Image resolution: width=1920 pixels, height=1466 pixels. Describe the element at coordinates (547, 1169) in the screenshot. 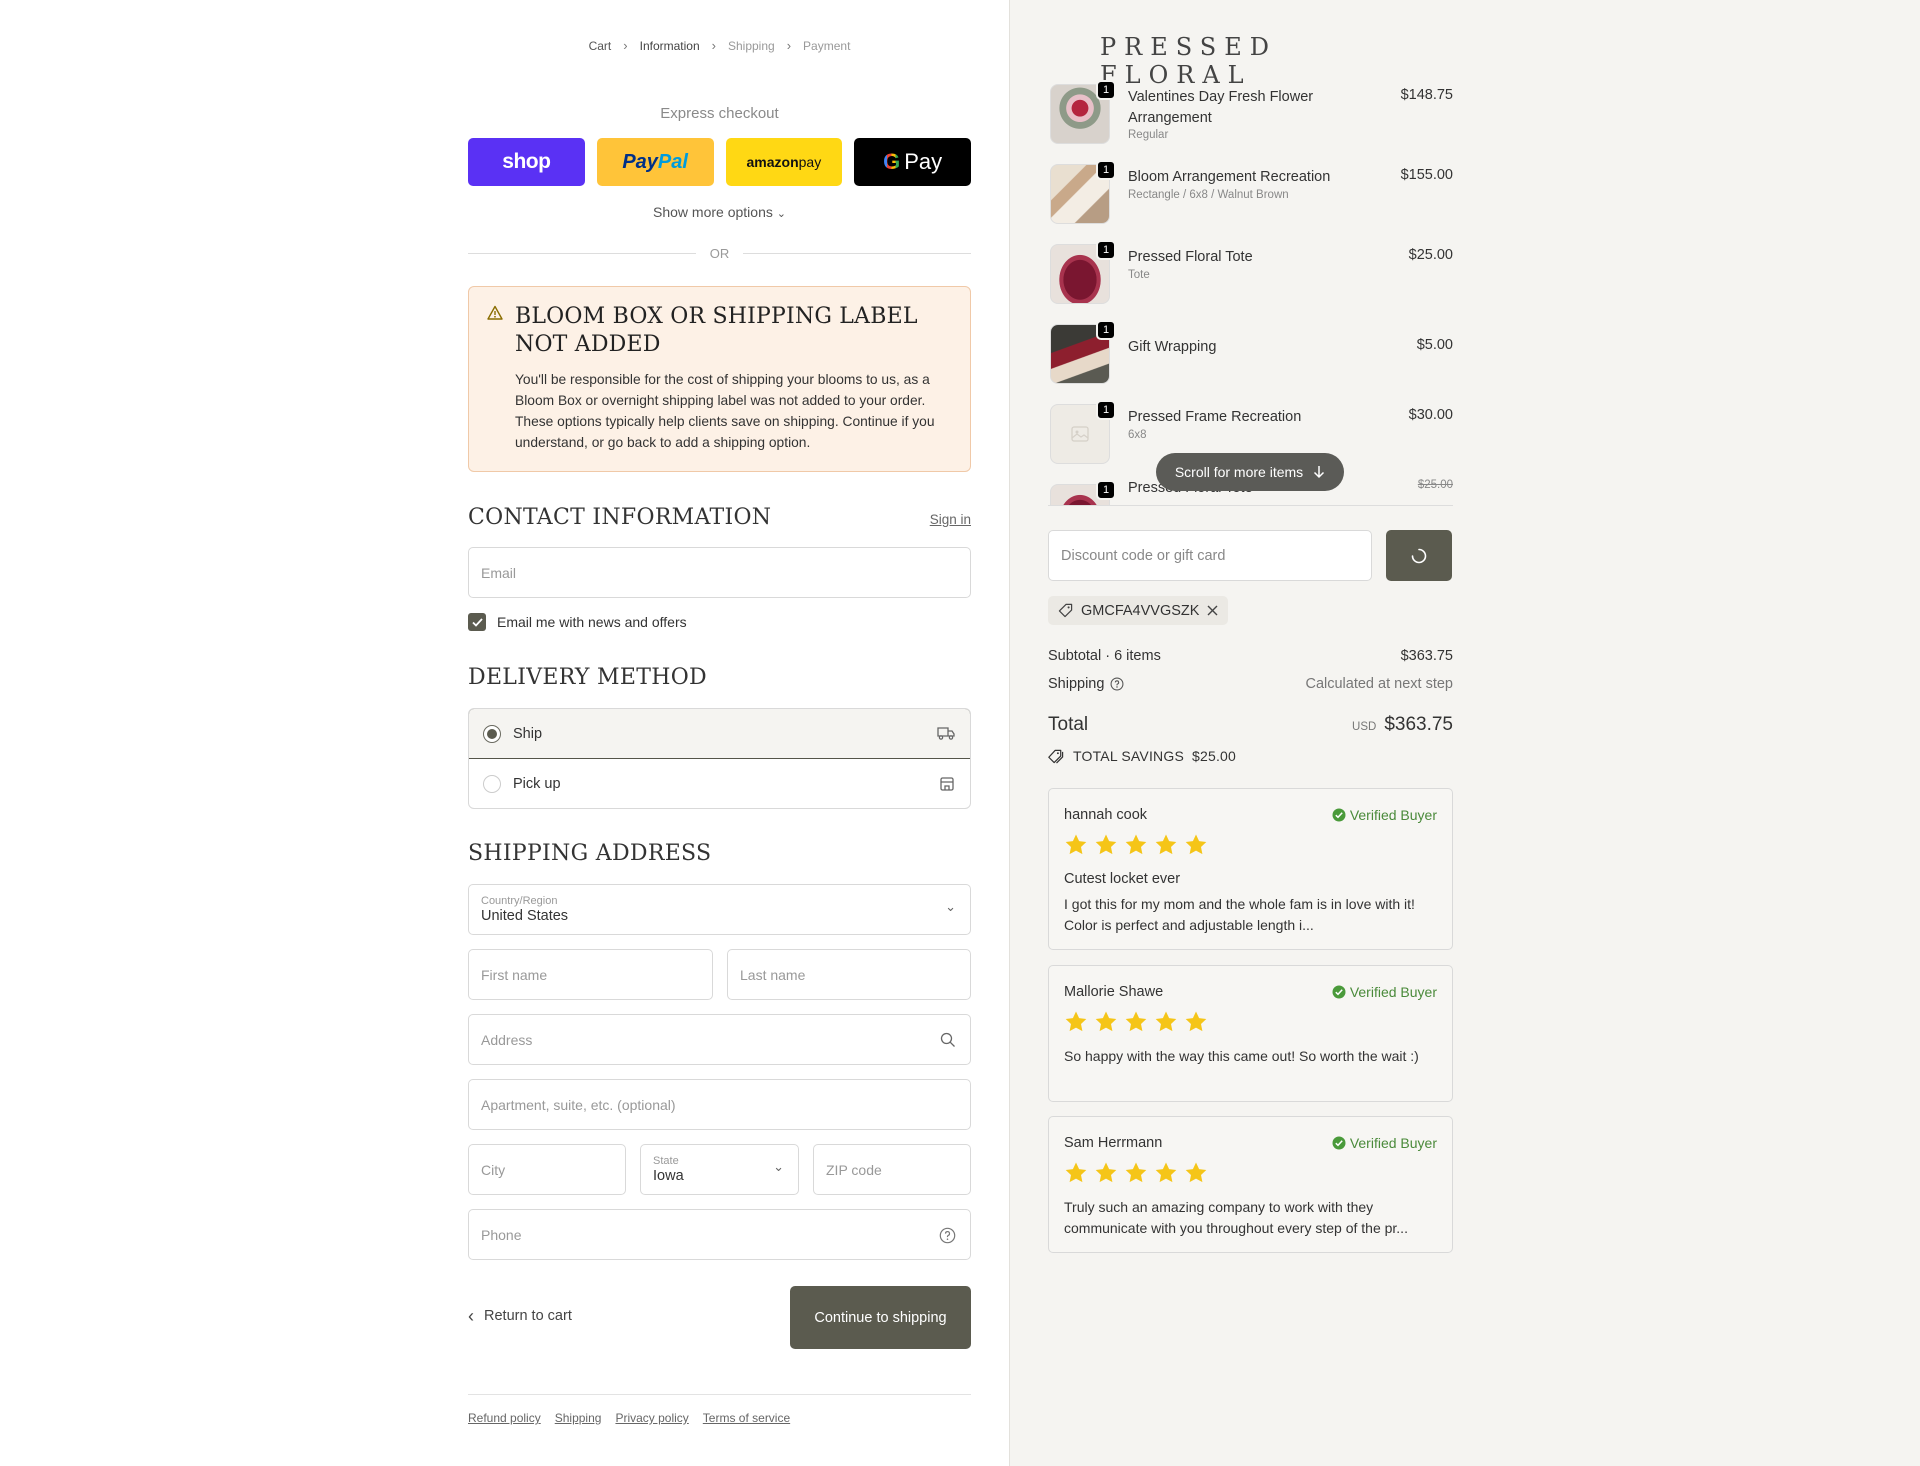

I see `city-field: City` at that location.